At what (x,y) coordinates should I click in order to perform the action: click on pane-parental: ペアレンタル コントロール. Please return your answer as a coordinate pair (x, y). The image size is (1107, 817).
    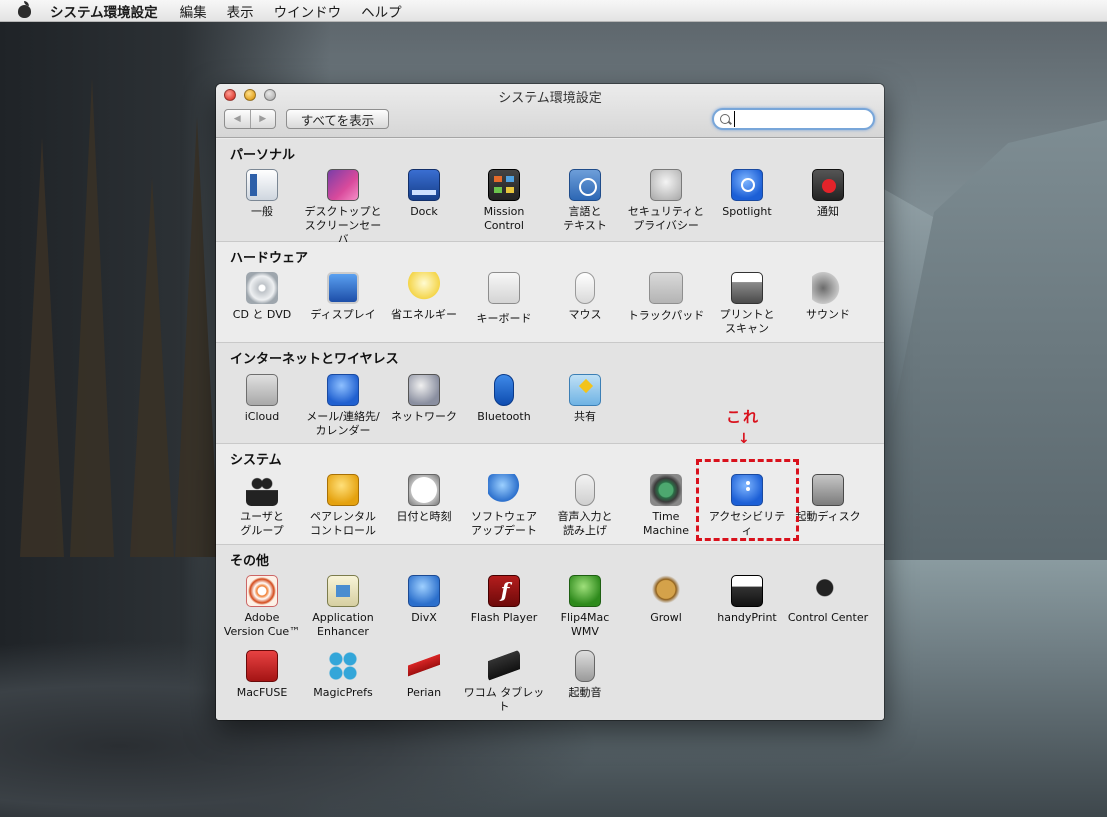
    Looking at the image, I should click on (343, 506).